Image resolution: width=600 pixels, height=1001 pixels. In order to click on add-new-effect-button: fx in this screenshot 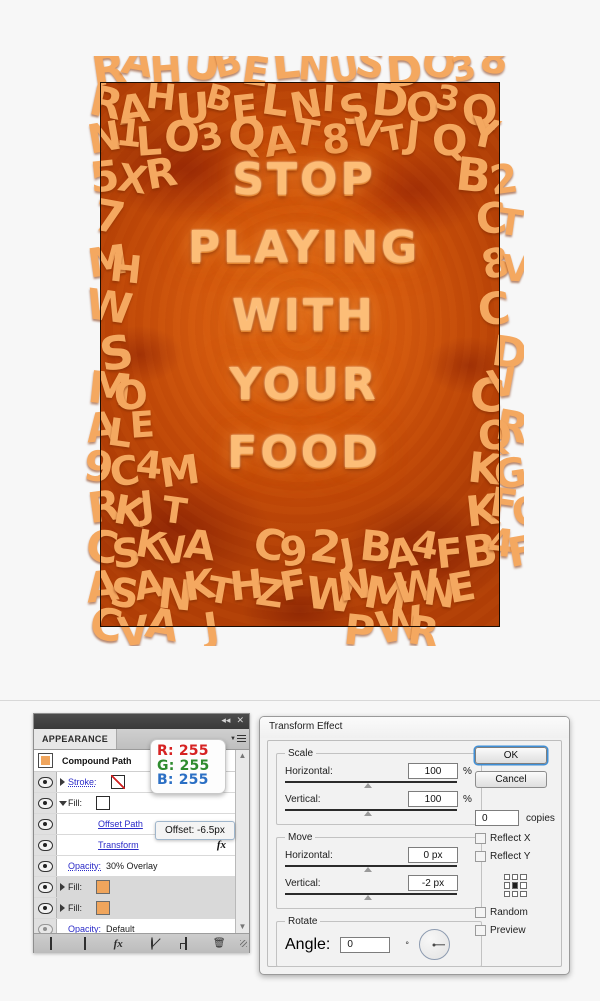, I will do `click(118, 944)`.